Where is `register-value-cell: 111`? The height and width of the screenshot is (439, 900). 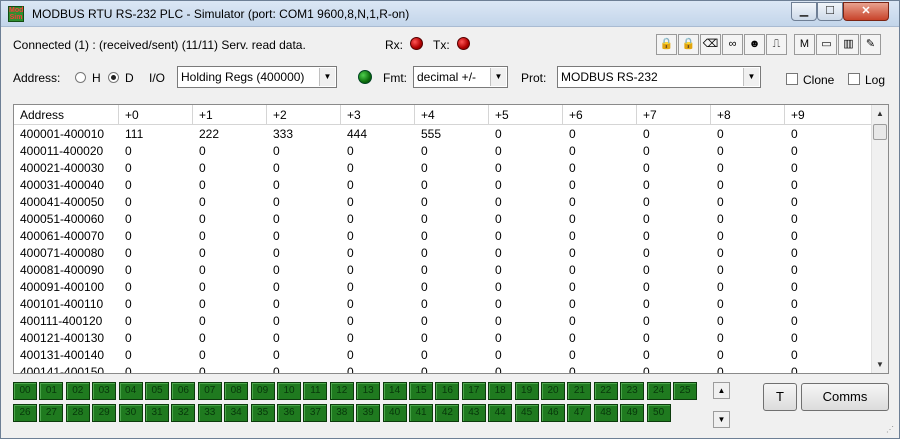
register-value-cell: 111 is located at coordinates (156, 134).